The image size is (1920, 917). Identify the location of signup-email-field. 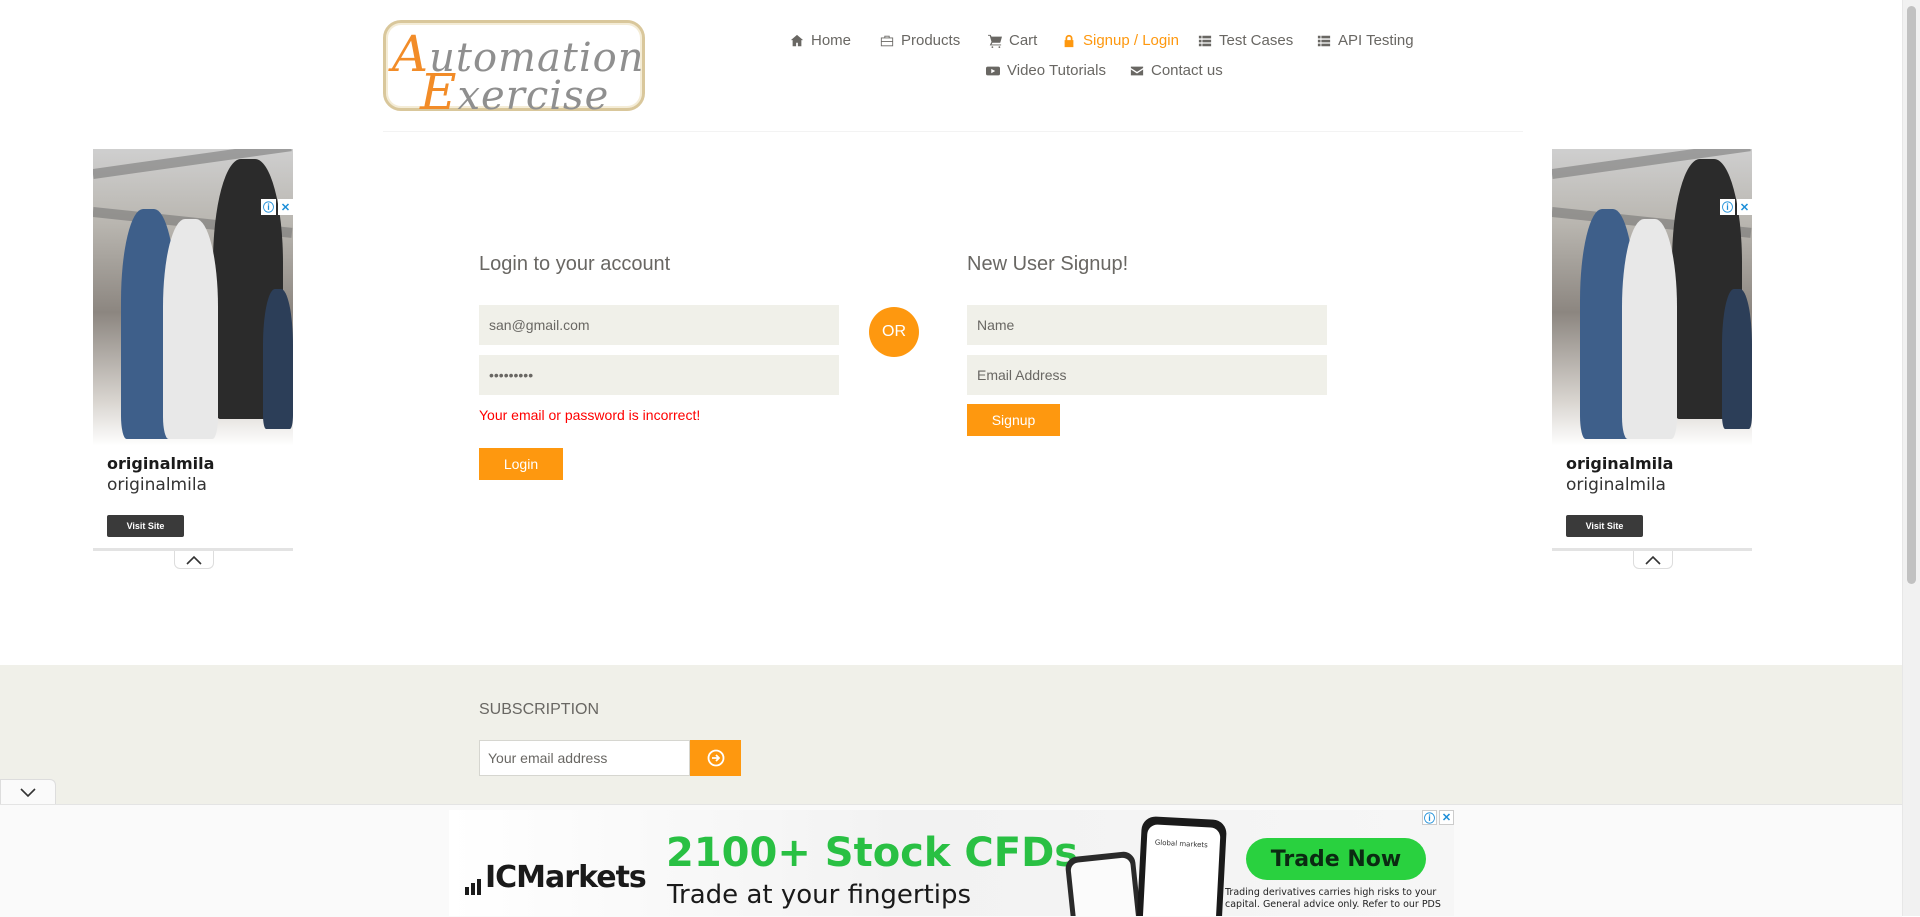
(1147, 375).